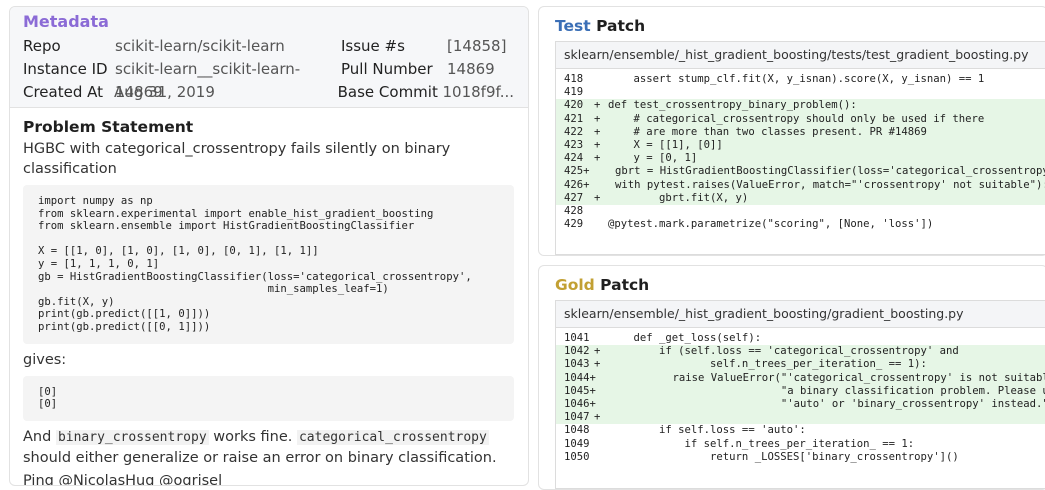 This screenshot has height=490, width=1045. I want to click on problem-title: Problem Statement, so click(108, 127).